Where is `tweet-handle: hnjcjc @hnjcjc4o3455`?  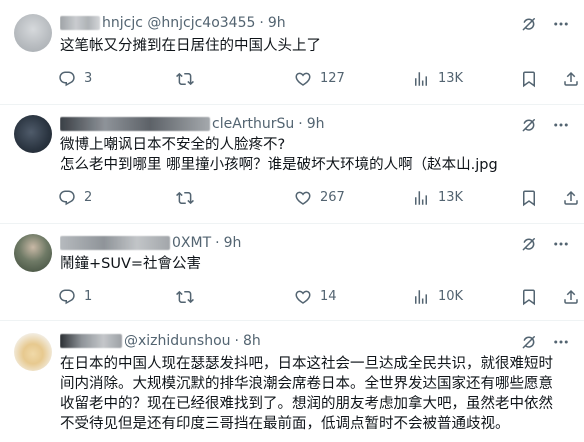
tweet-handle: hnjcjc @hnjcjc4o3455 is located at coordinates (178, 23).